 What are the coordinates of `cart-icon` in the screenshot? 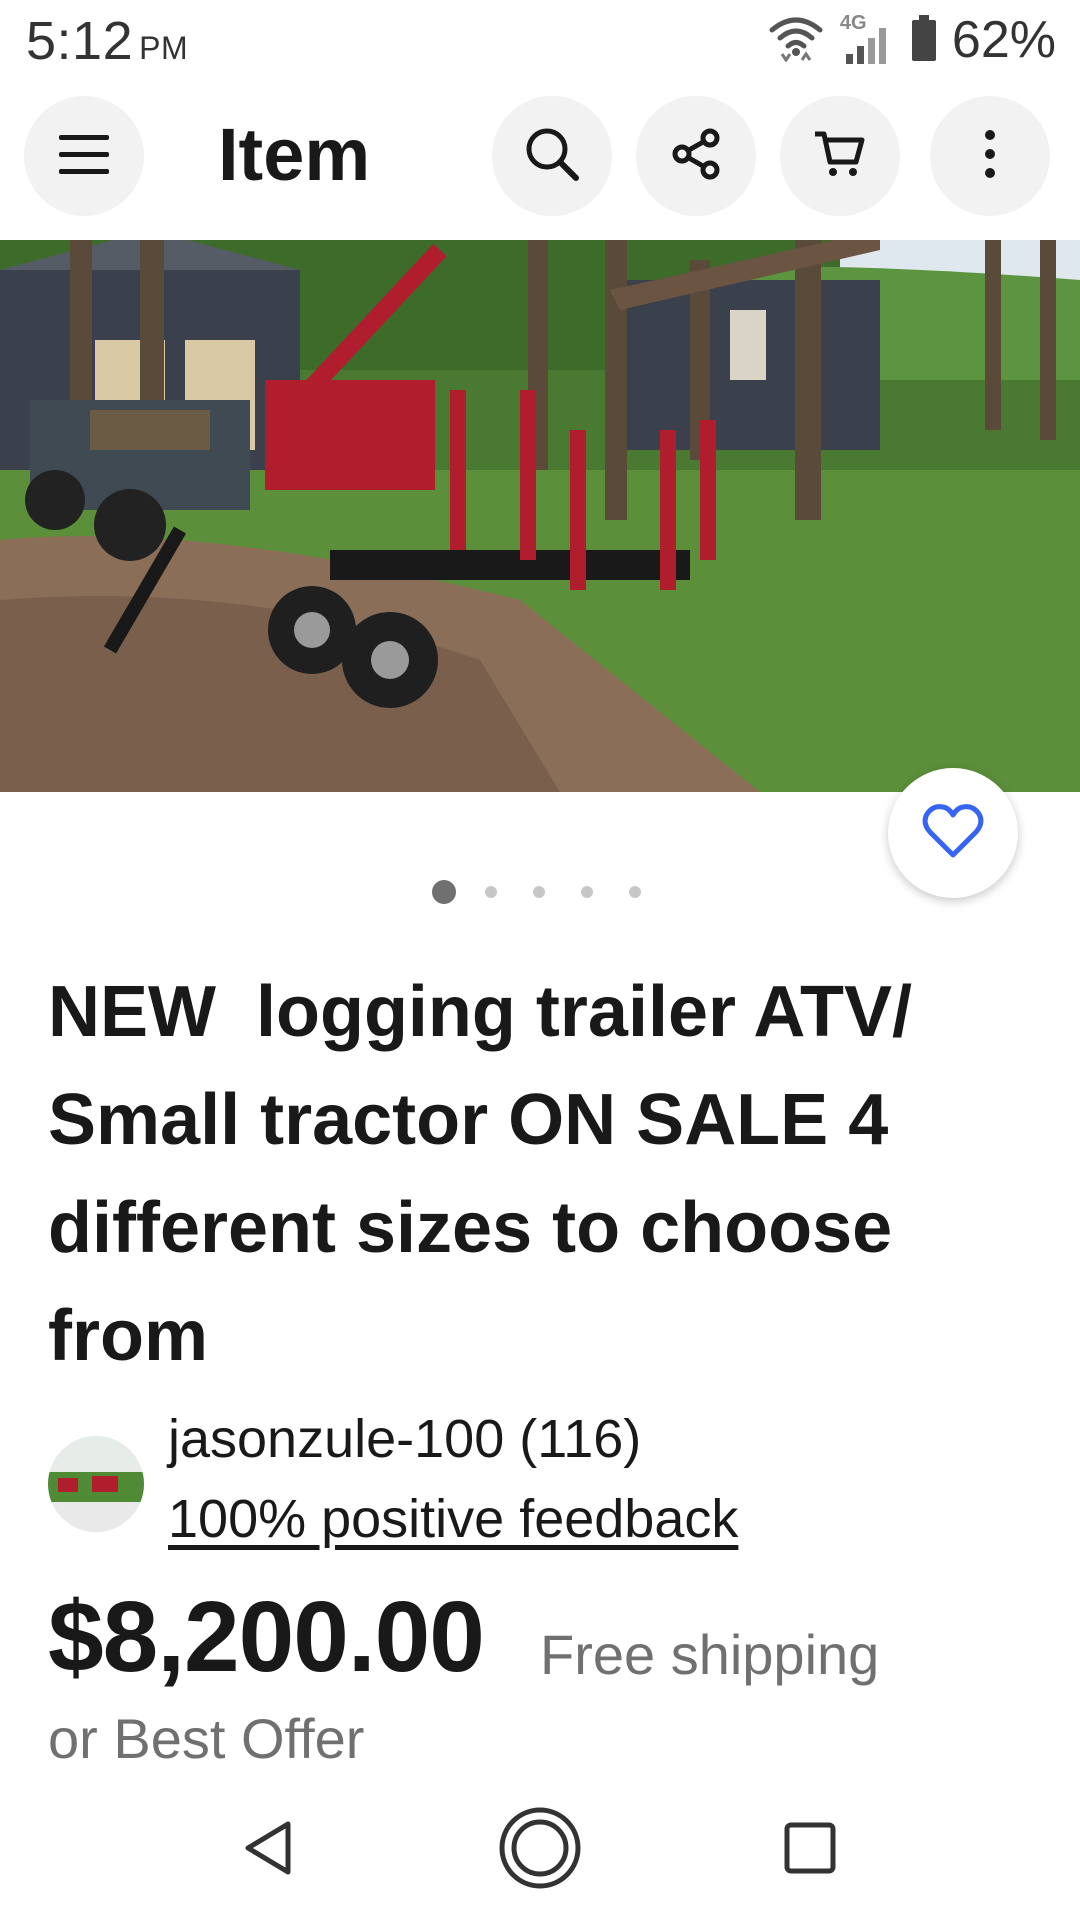 It's located at (840, 156).